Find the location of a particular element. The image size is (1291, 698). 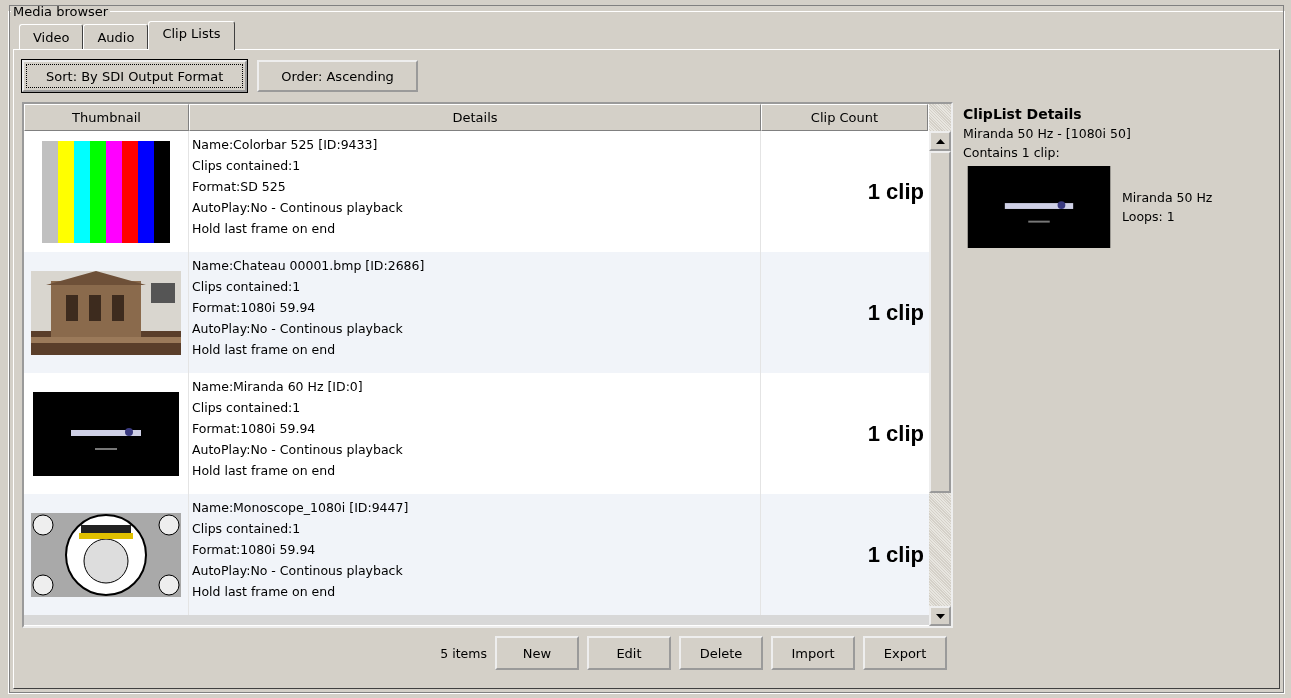

detail-line: Name:Chateau 00001.bmp [ID:2686] is located at coordinates (309, 266).